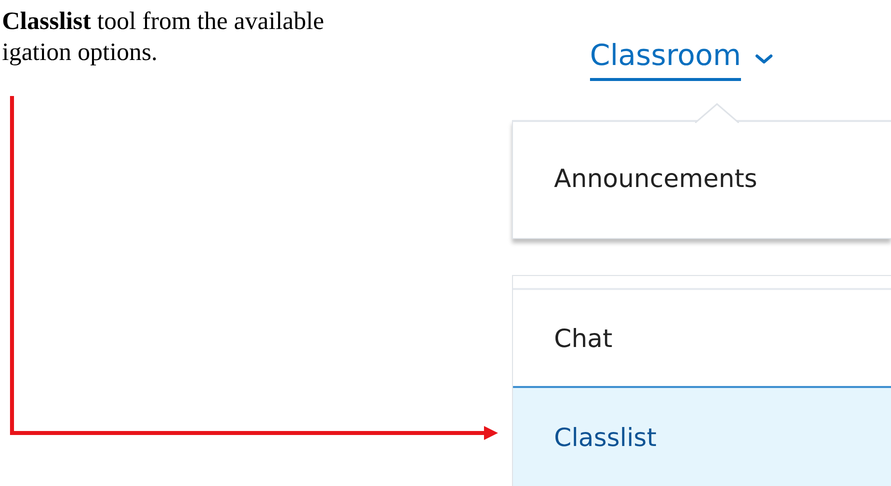  Describe the element at coordinates (764, 59) in the screenshot. I see `chevron-down-icon` at that location.